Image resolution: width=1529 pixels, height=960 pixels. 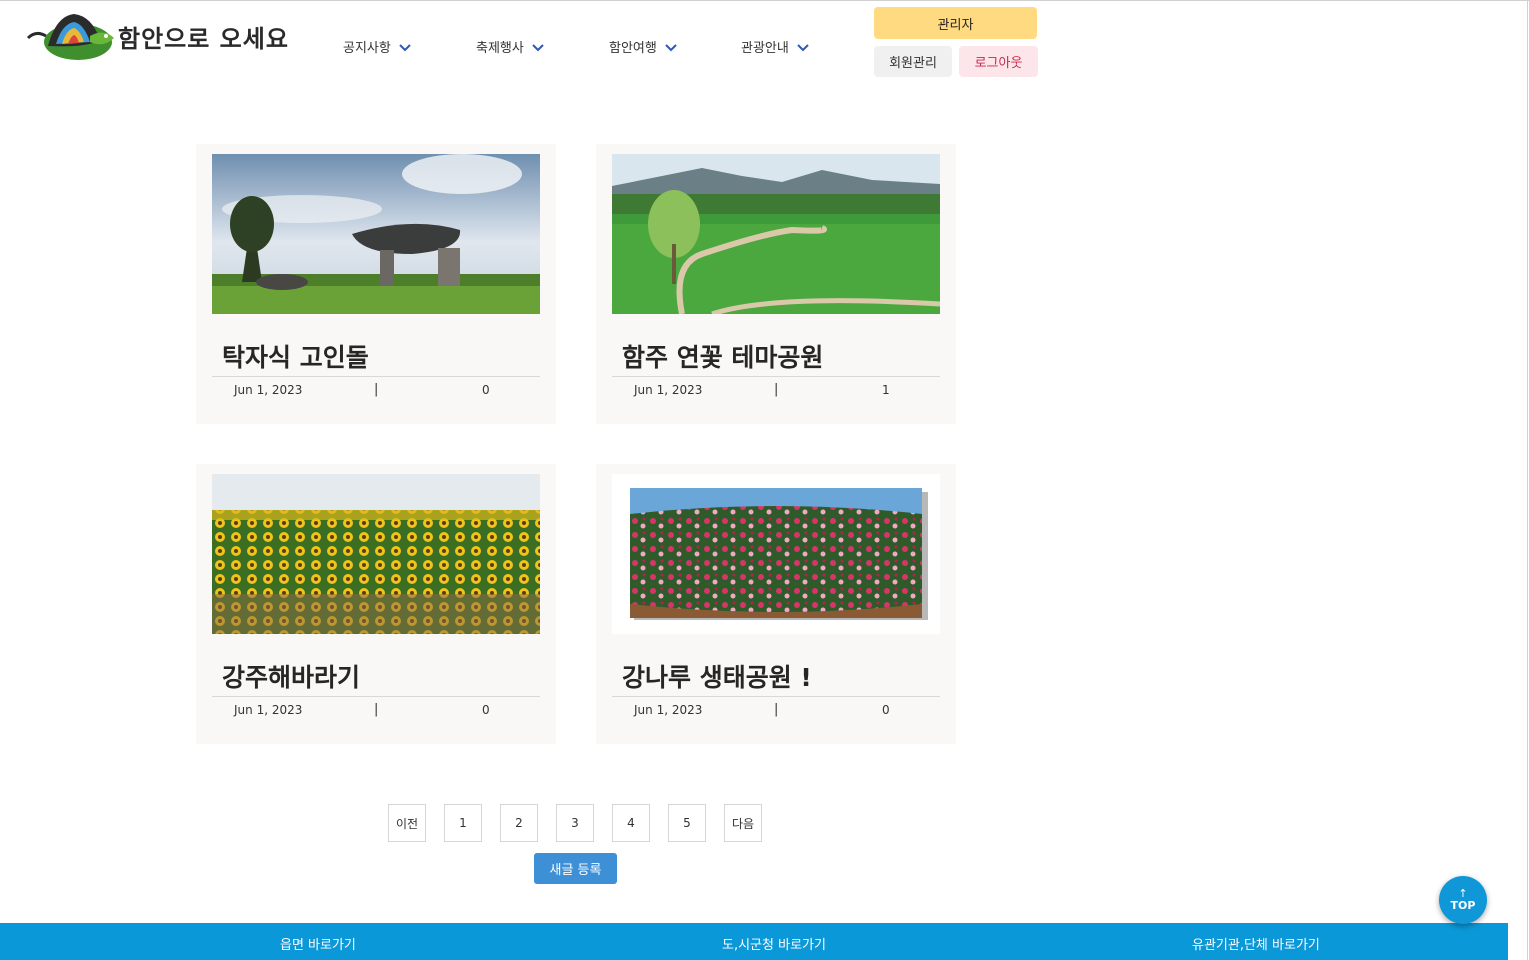 I want to click on post-card: 함주 연꽃 테마공원 Jun 1, 2023 | 1, so click(x=776, y=284).